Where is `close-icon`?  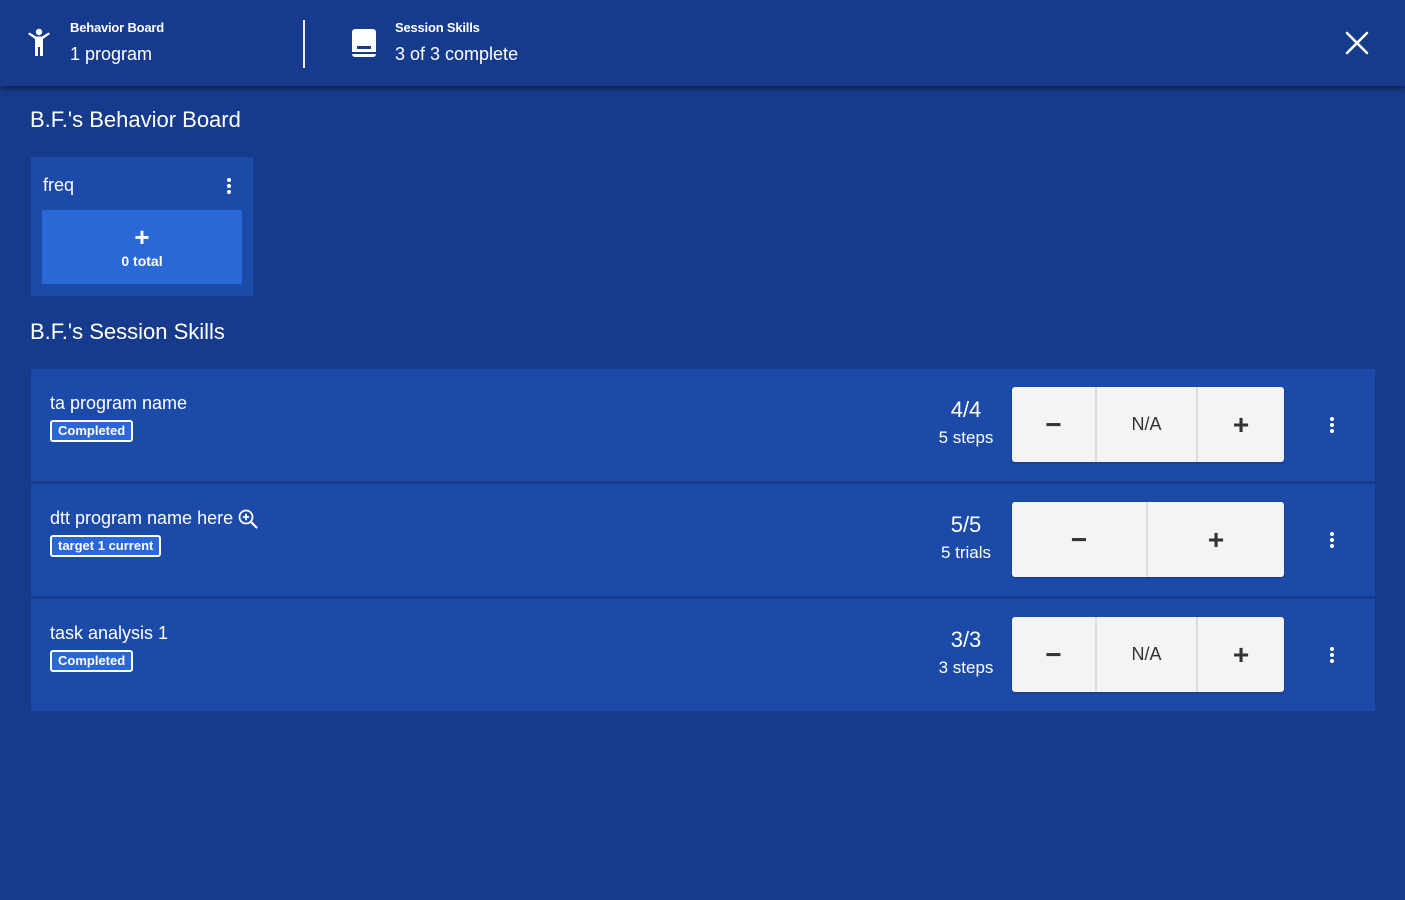 close-icon is located at coordinates (1357, 43).